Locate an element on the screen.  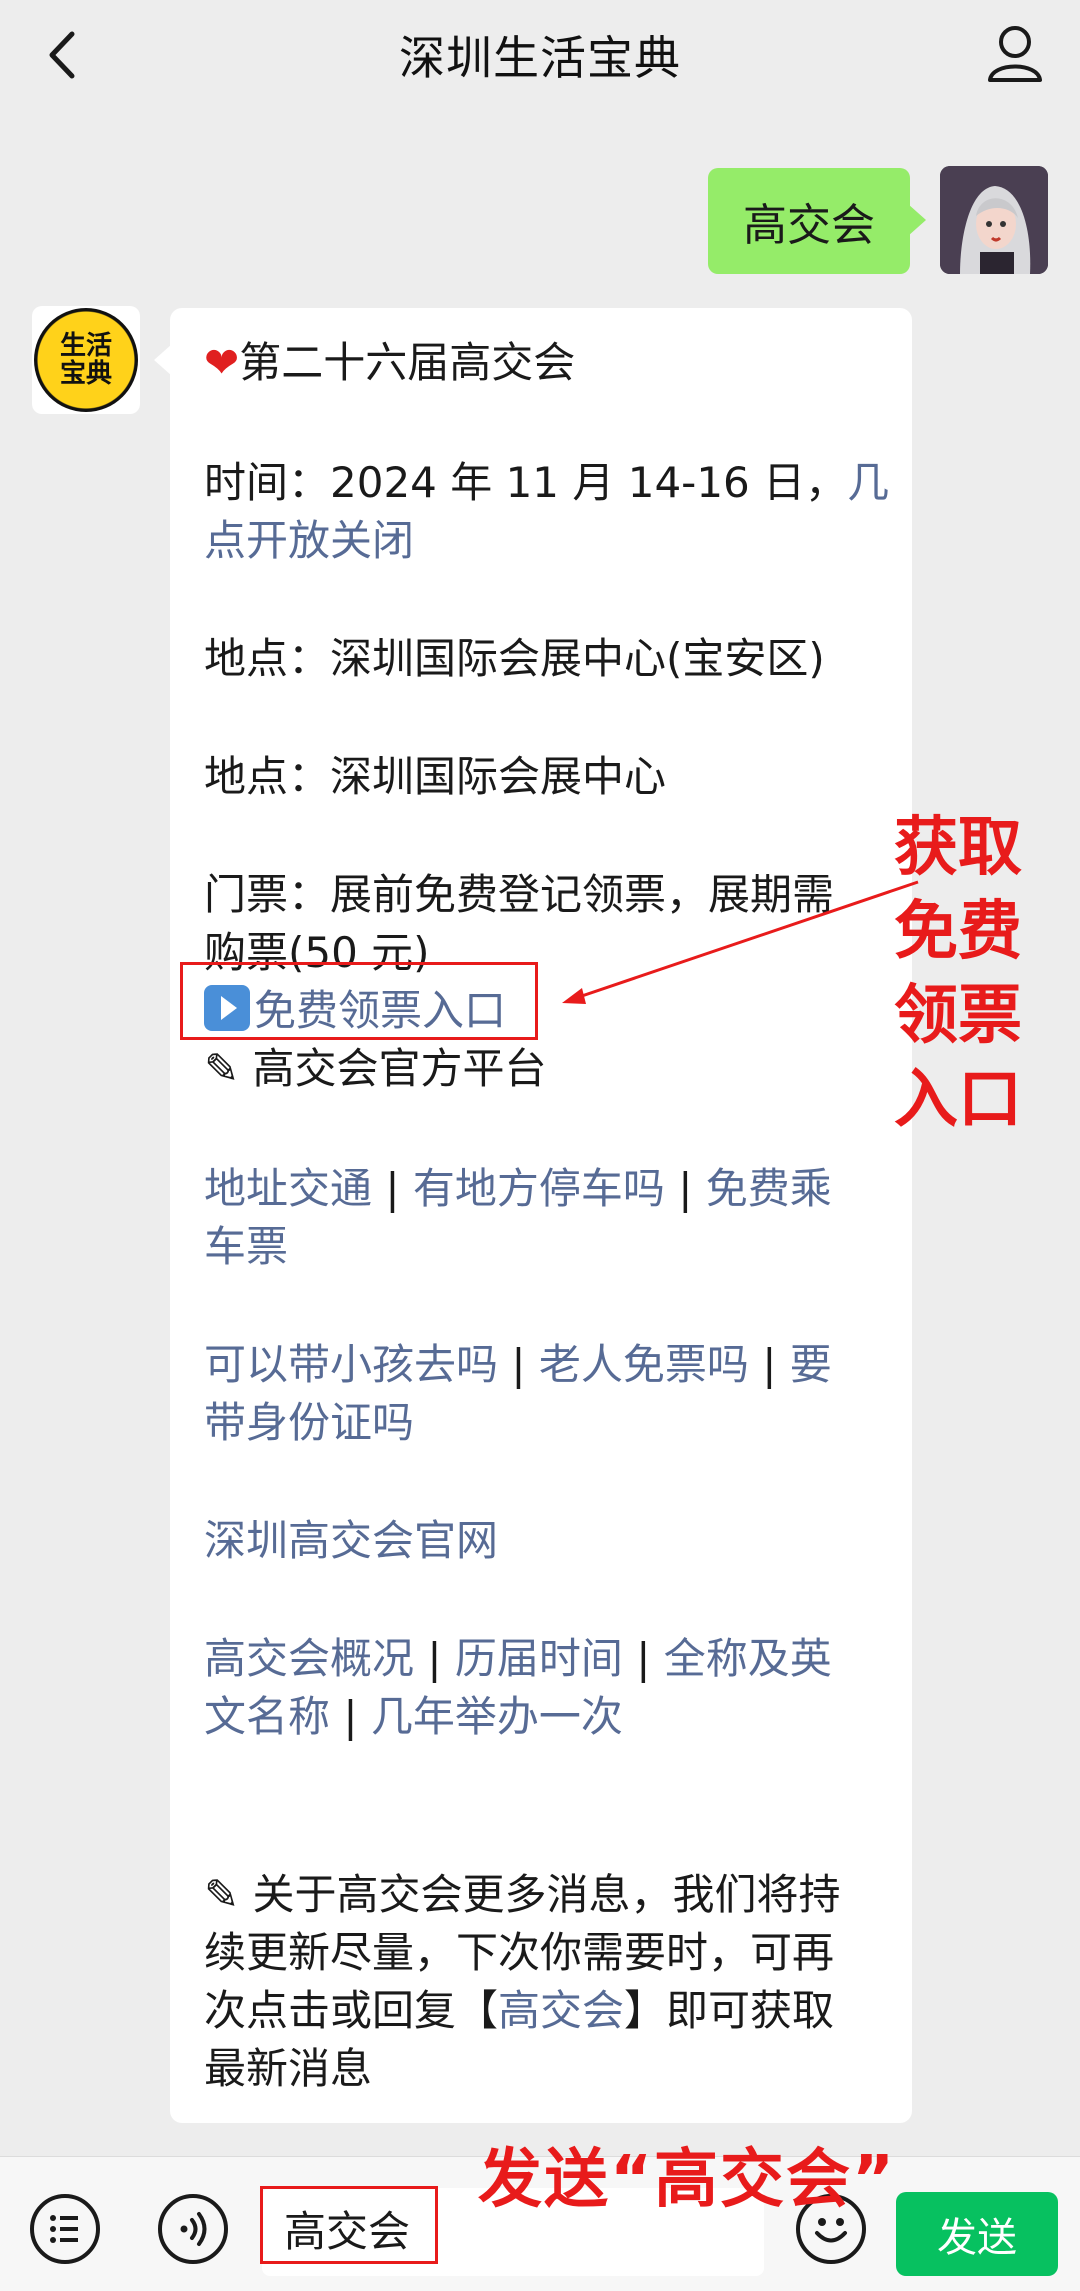
annotation-input-box is located at coordinates (349, 2225).